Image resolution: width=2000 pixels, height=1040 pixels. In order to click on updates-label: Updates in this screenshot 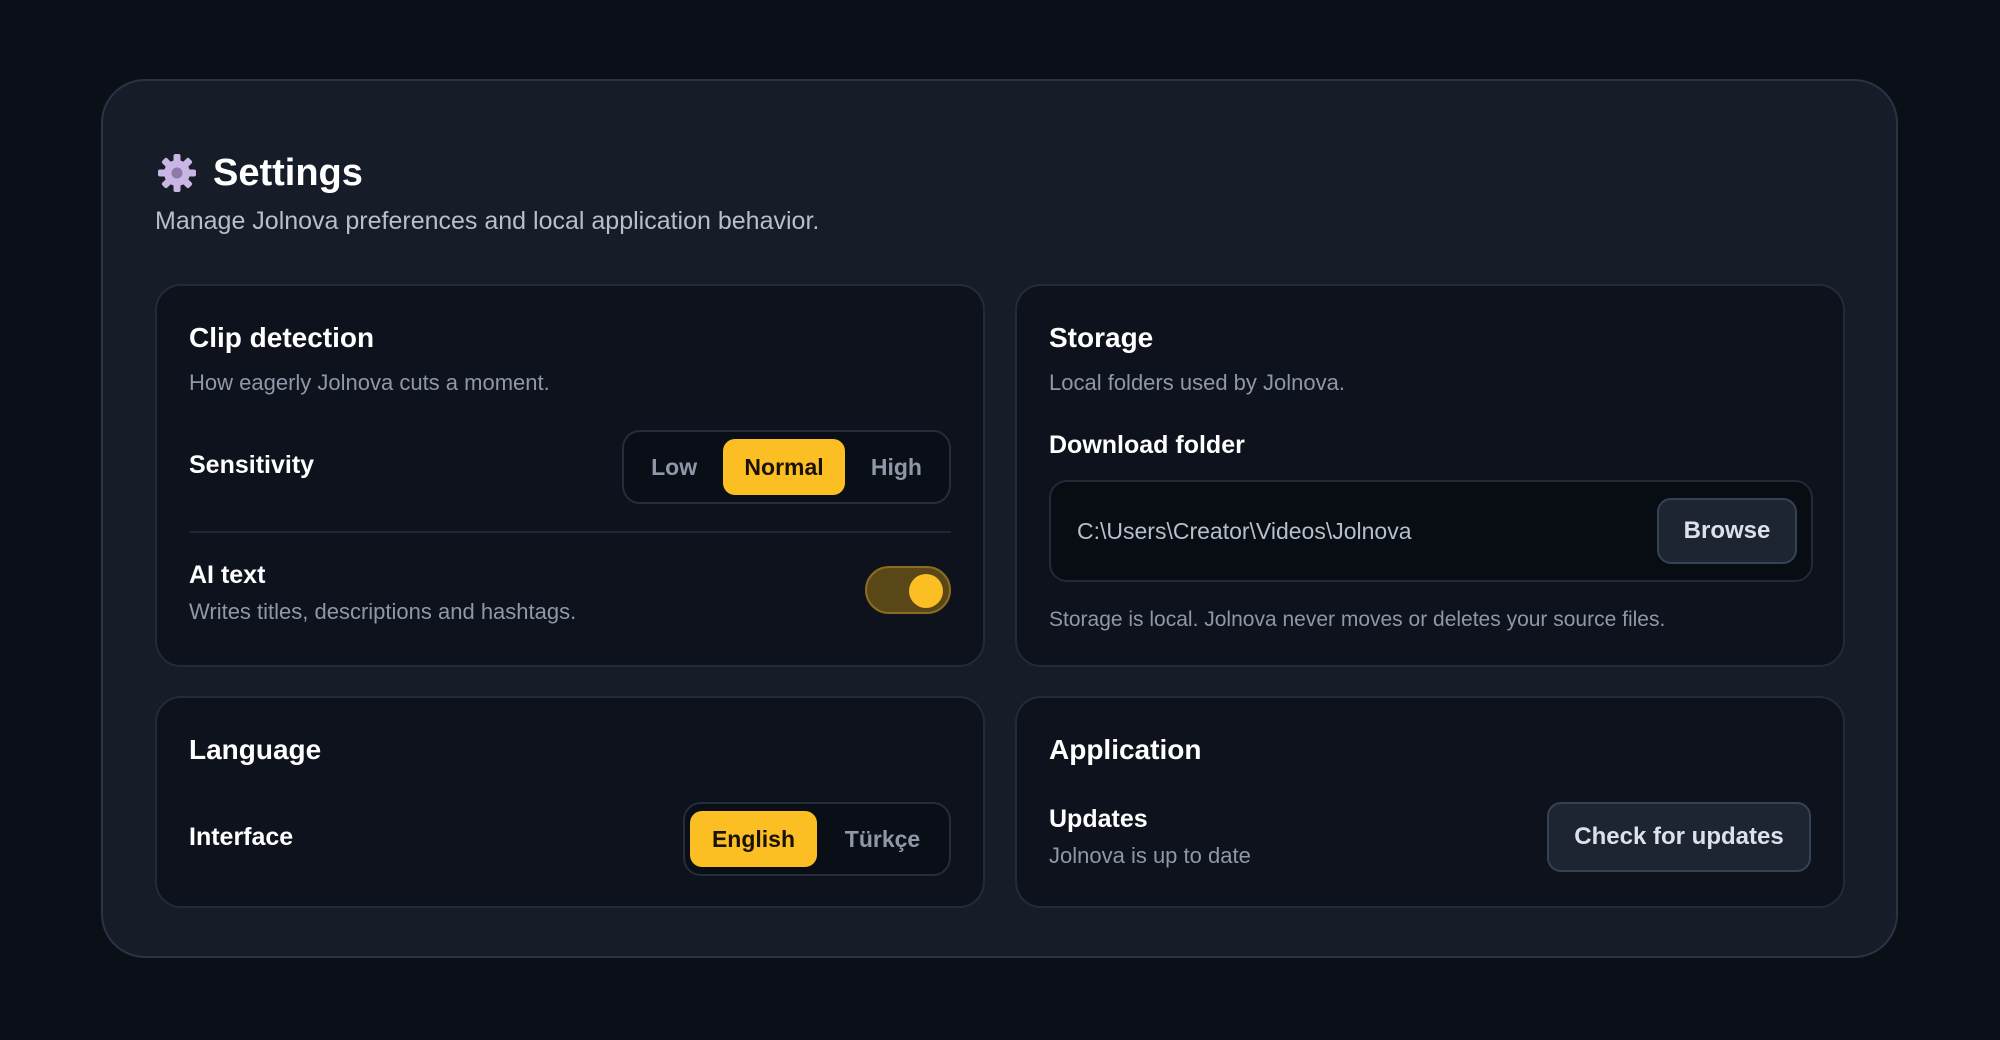, I will do `click(1098, 819)`.